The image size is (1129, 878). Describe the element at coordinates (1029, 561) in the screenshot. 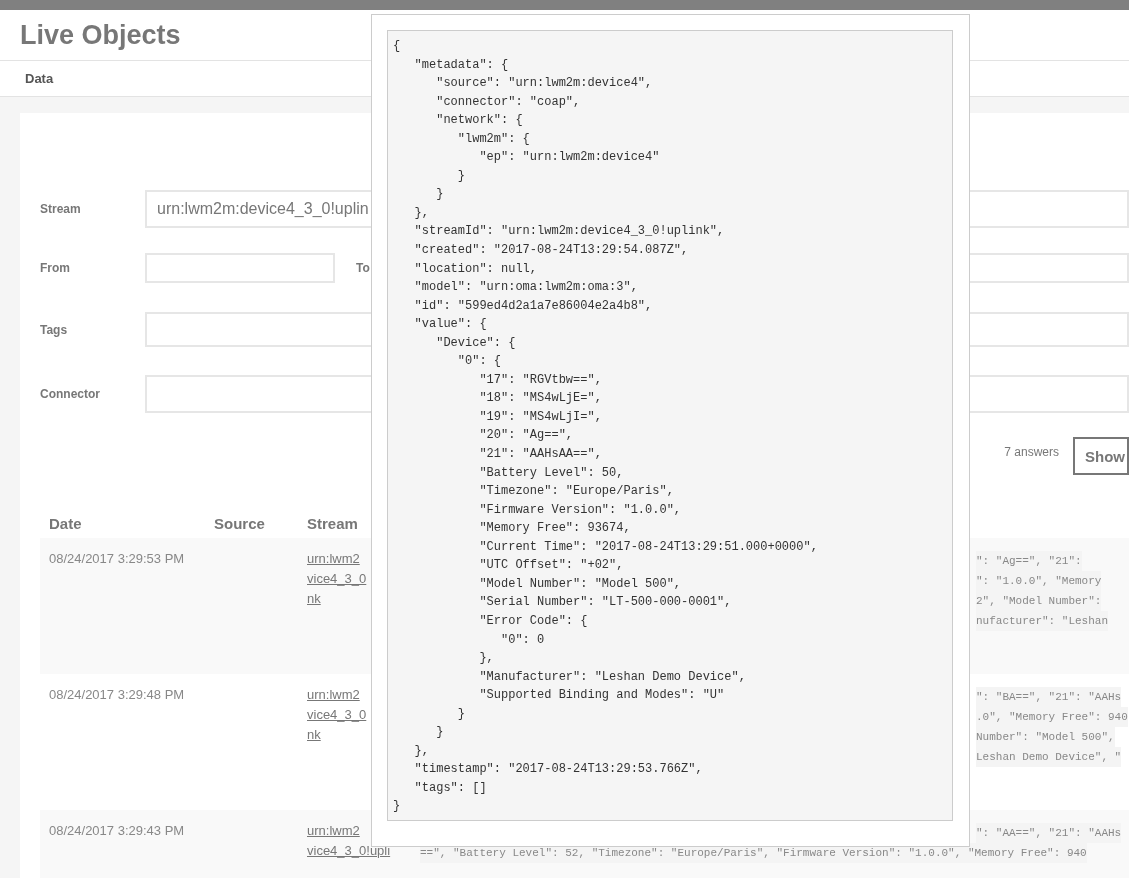

I see `value-text: ": "Ag==", "21":` at that location.